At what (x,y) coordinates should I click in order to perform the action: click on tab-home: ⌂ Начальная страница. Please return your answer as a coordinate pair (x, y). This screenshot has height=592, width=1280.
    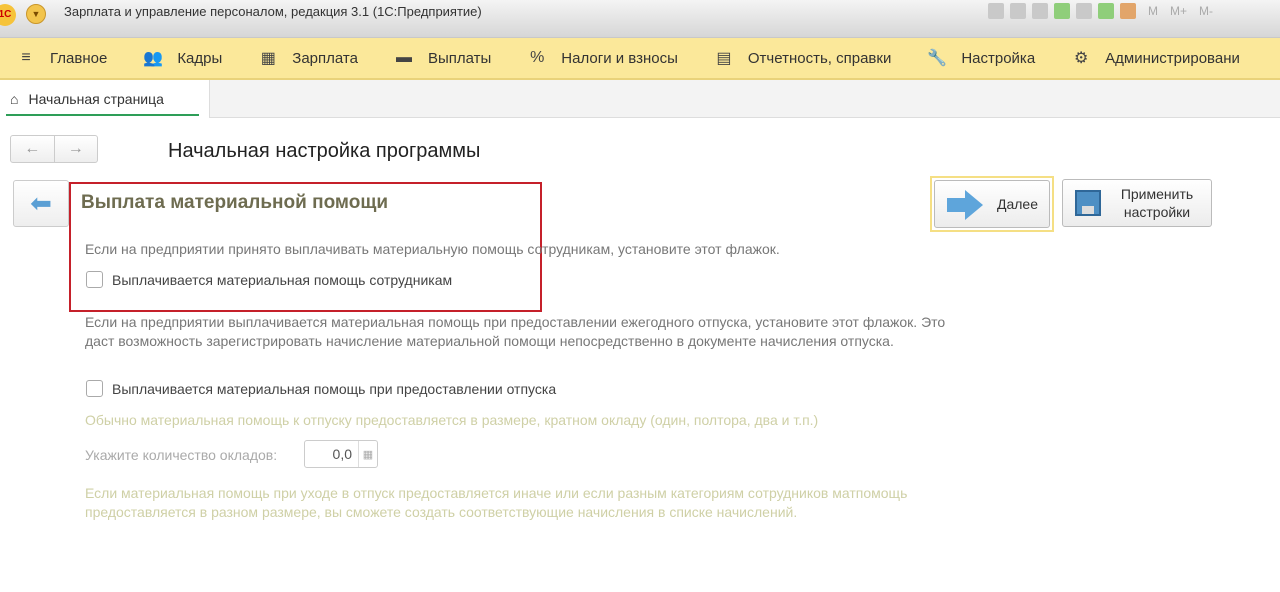
    Looking at the image, I should click on (105, 99).